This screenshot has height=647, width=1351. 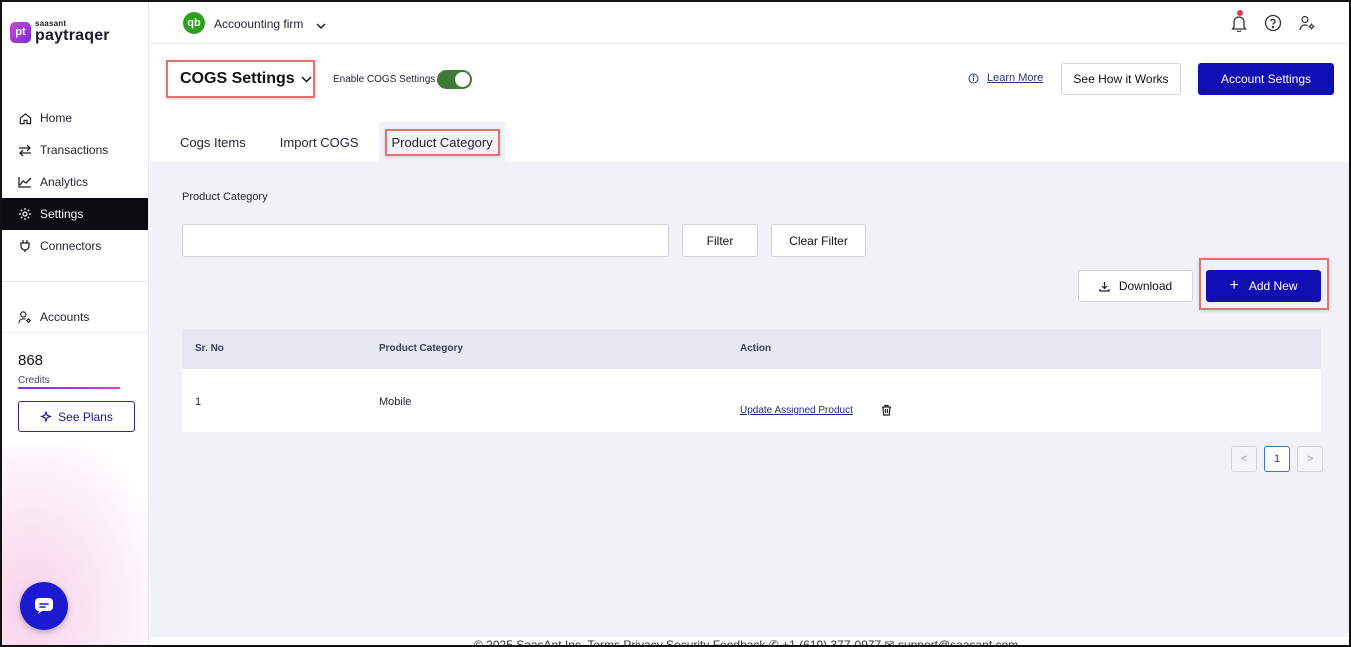 What do you see at coordinates (384, 79) in the screenshot?
I see `enable-cogs-label: Enable COGS Settings` at bounding box center [384, 79].